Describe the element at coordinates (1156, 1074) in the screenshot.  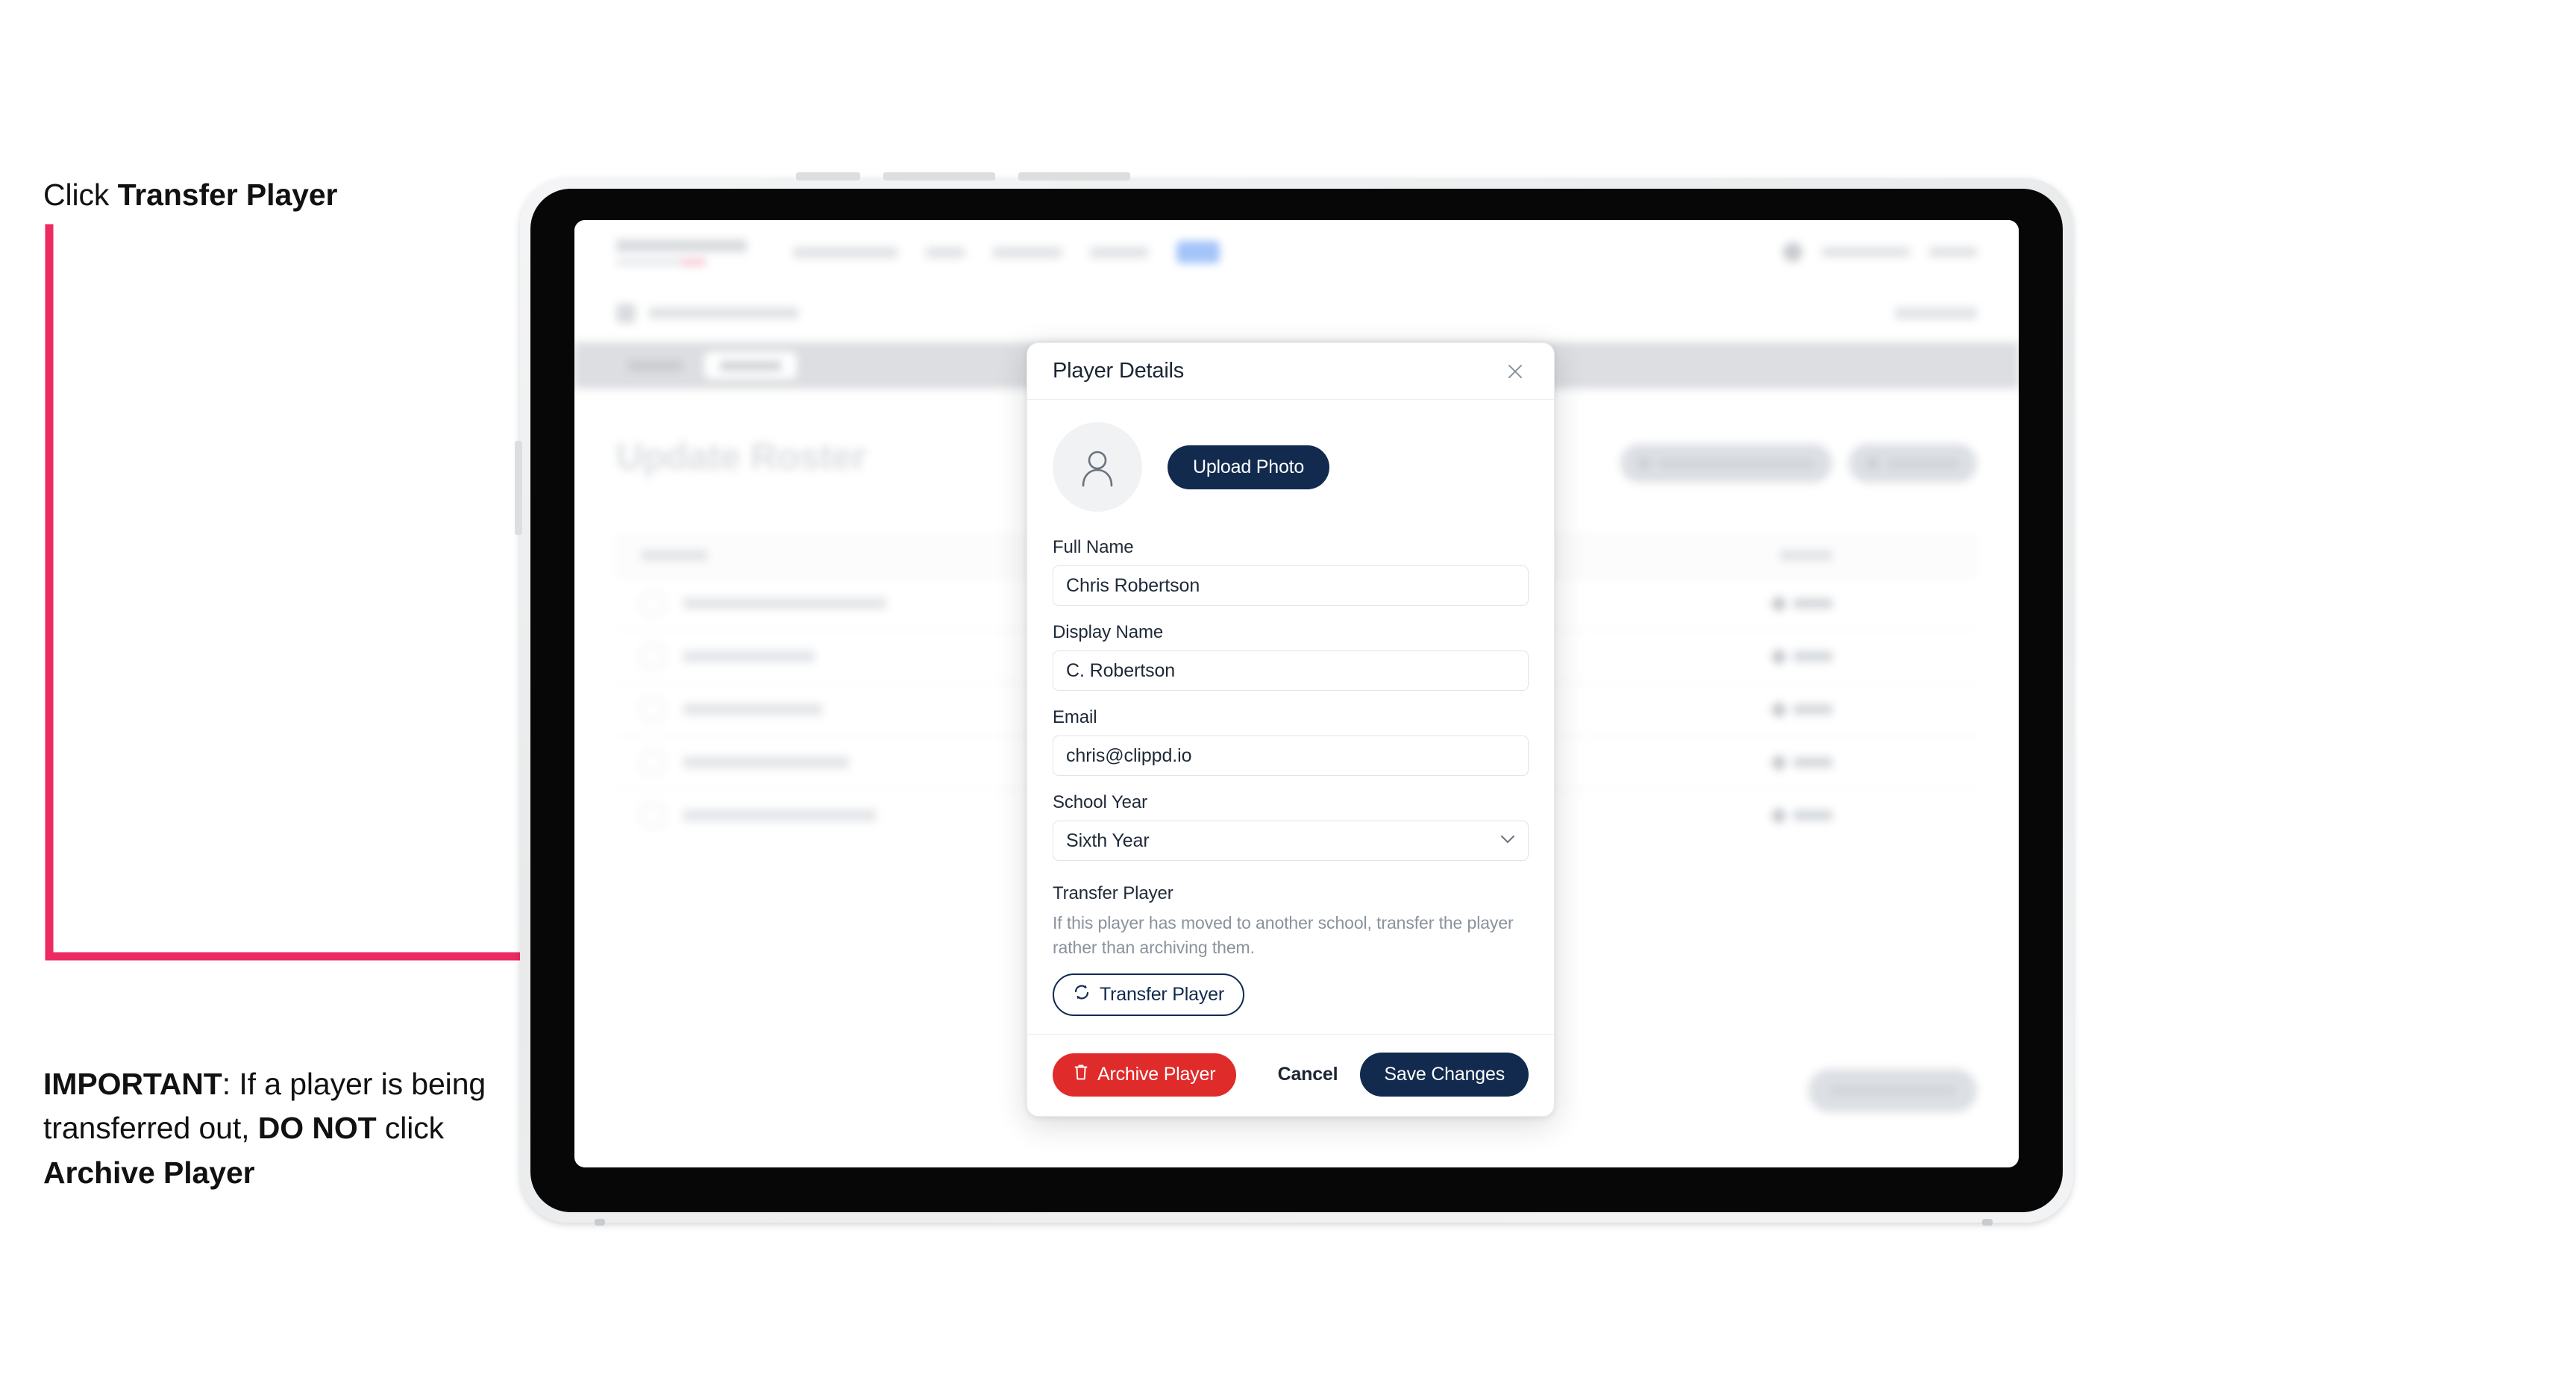
I see `archive-player-button-label: Archive Player` at that location.